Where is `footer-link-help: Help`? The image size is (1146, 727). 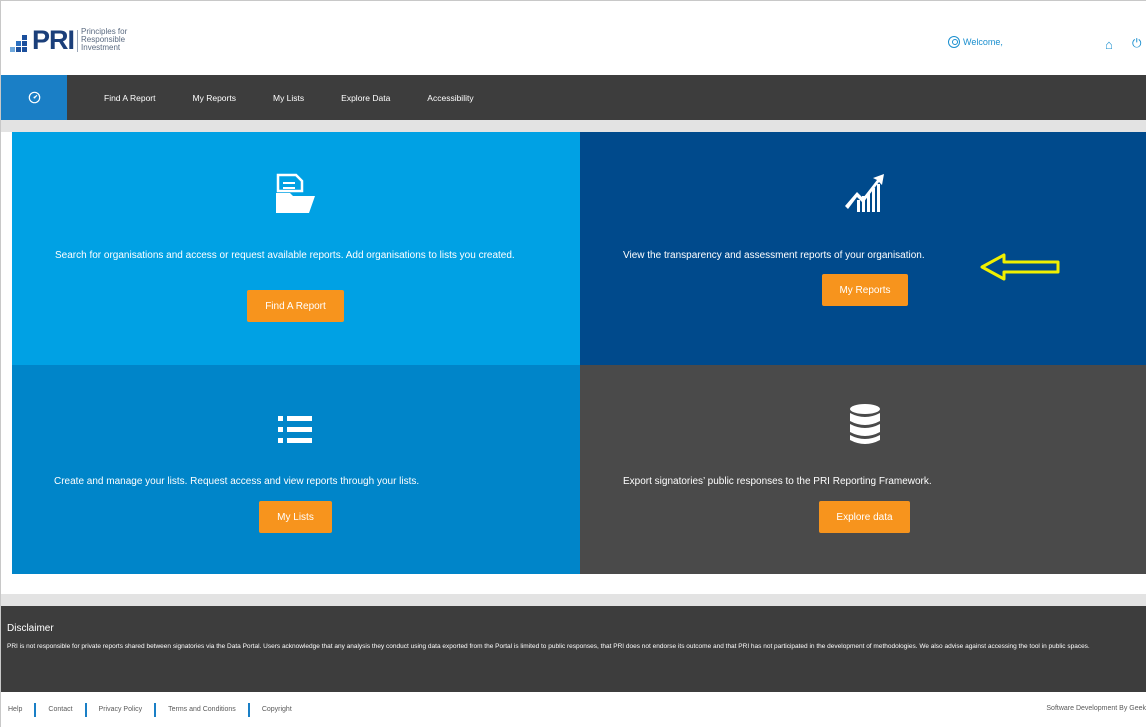 footer-link-help: Help is located at coordinates (15, 709).